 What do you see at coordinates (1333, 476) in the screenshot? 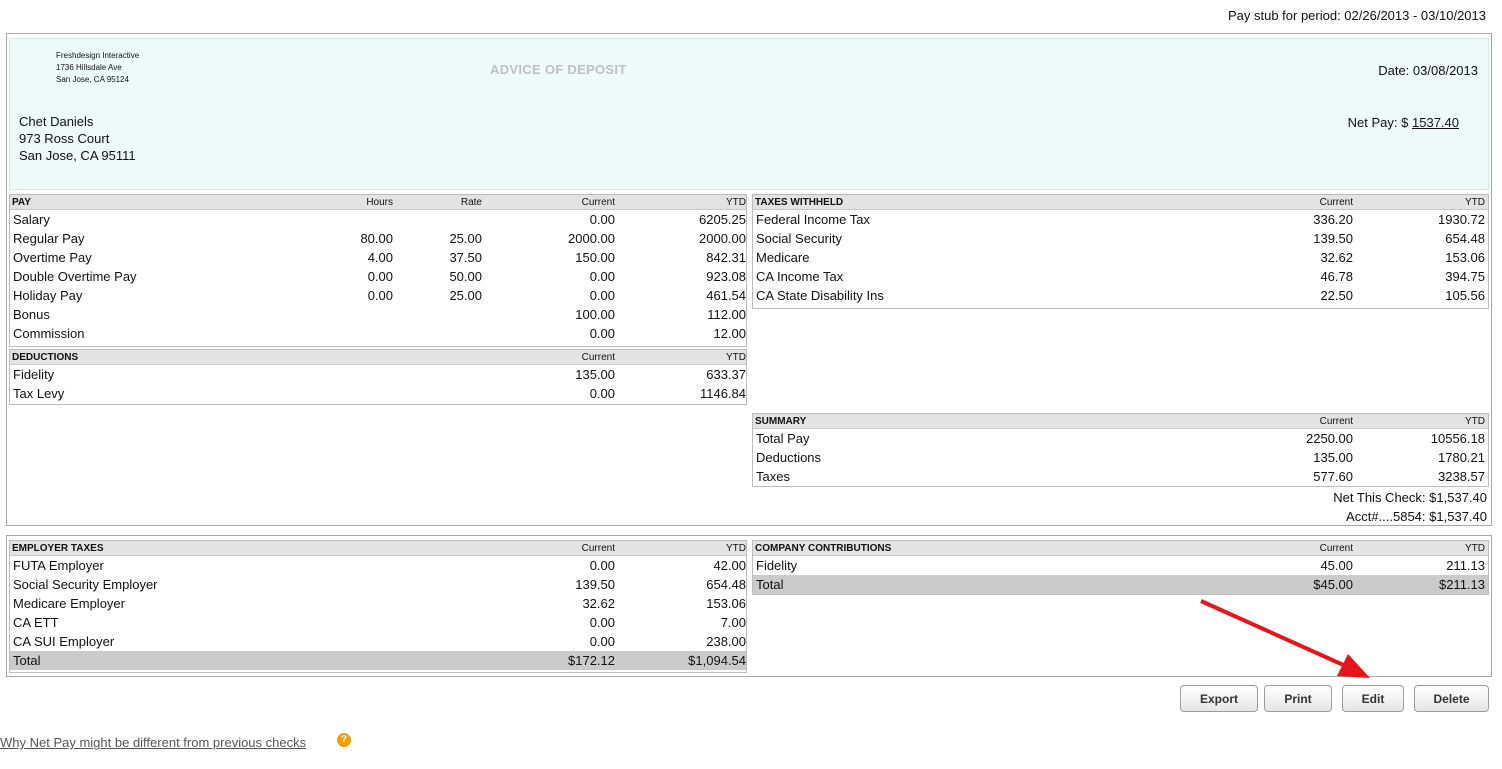
I see `summary-row-cell: 577.60` at bounding box center [1333, 476].